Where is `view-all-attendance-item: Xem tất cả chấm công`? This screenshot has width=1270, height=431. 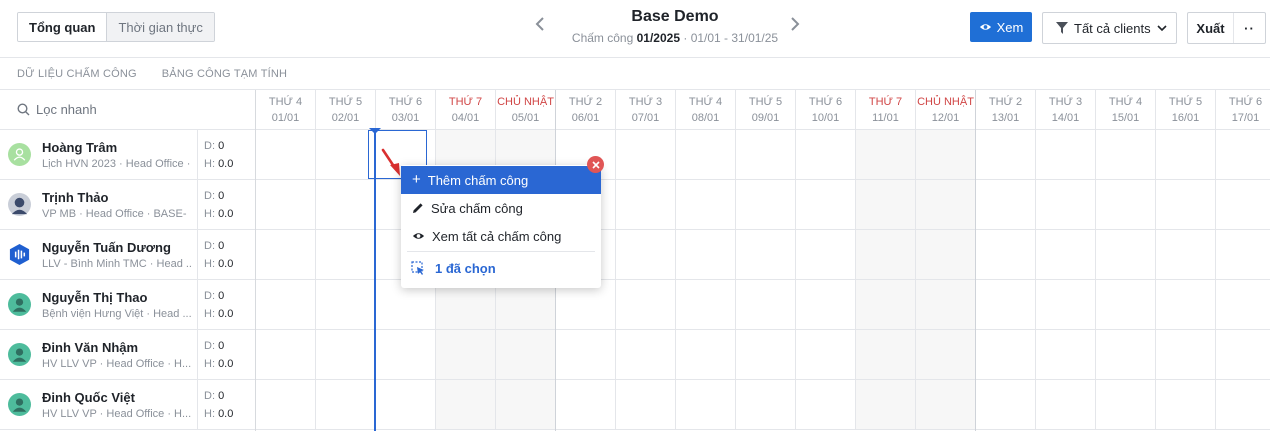 view-all-attendance-item: Xem tất cả chấm công is located at coordinates (501, 236).